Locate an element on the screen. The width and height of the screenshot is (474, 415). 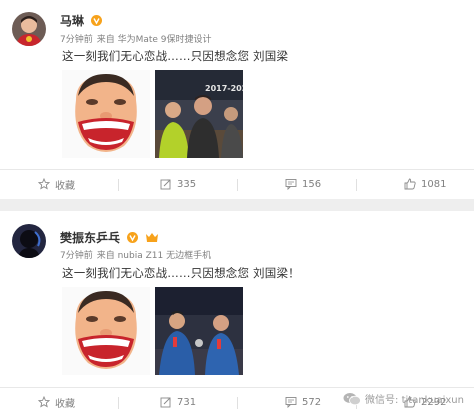
wechat-watermark: 微信号: titankuaixun is located at coordinates (403, 398).